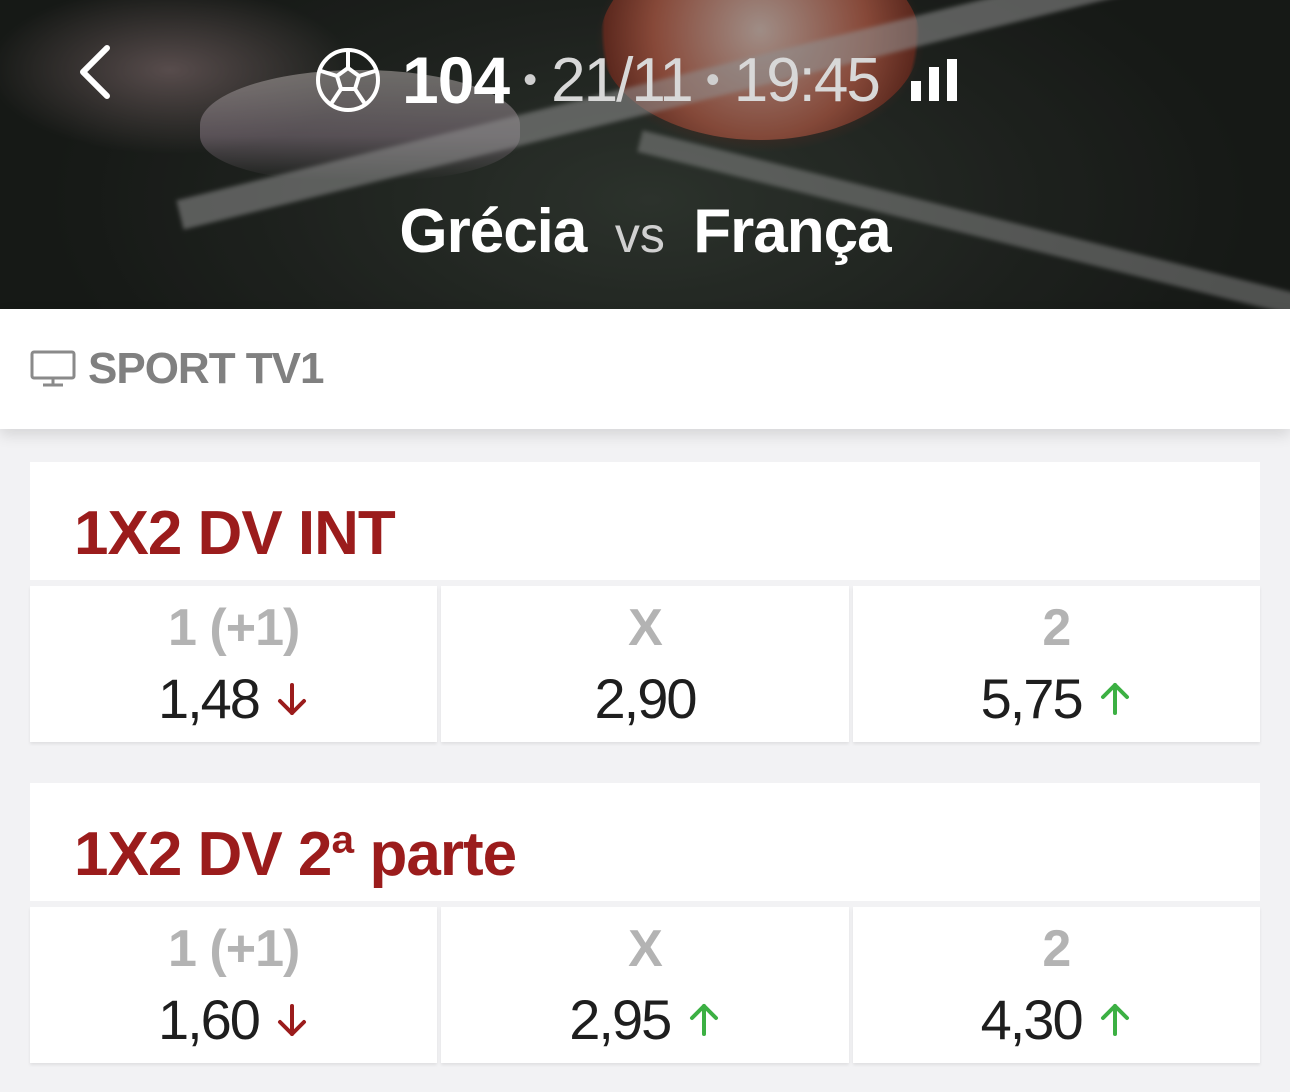  I want to click on odd-button-home: 1 (+1) 1,48, so click(234, 664).